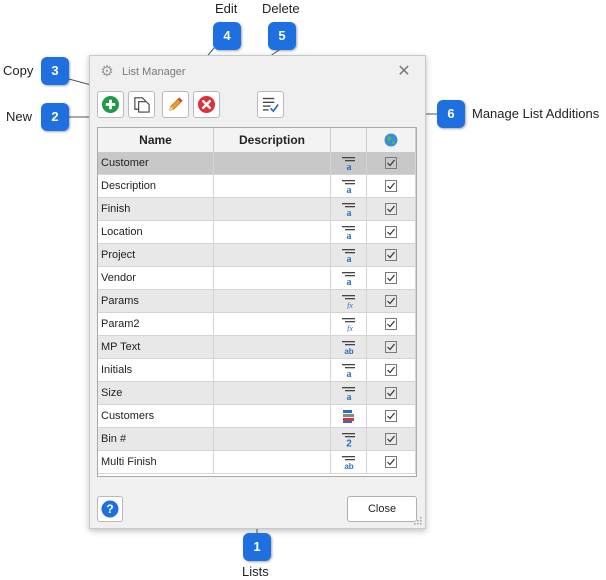 The height and width of the screenshot is (580, 606). I want to click on cell-name: MP Text, so click(156, 347).